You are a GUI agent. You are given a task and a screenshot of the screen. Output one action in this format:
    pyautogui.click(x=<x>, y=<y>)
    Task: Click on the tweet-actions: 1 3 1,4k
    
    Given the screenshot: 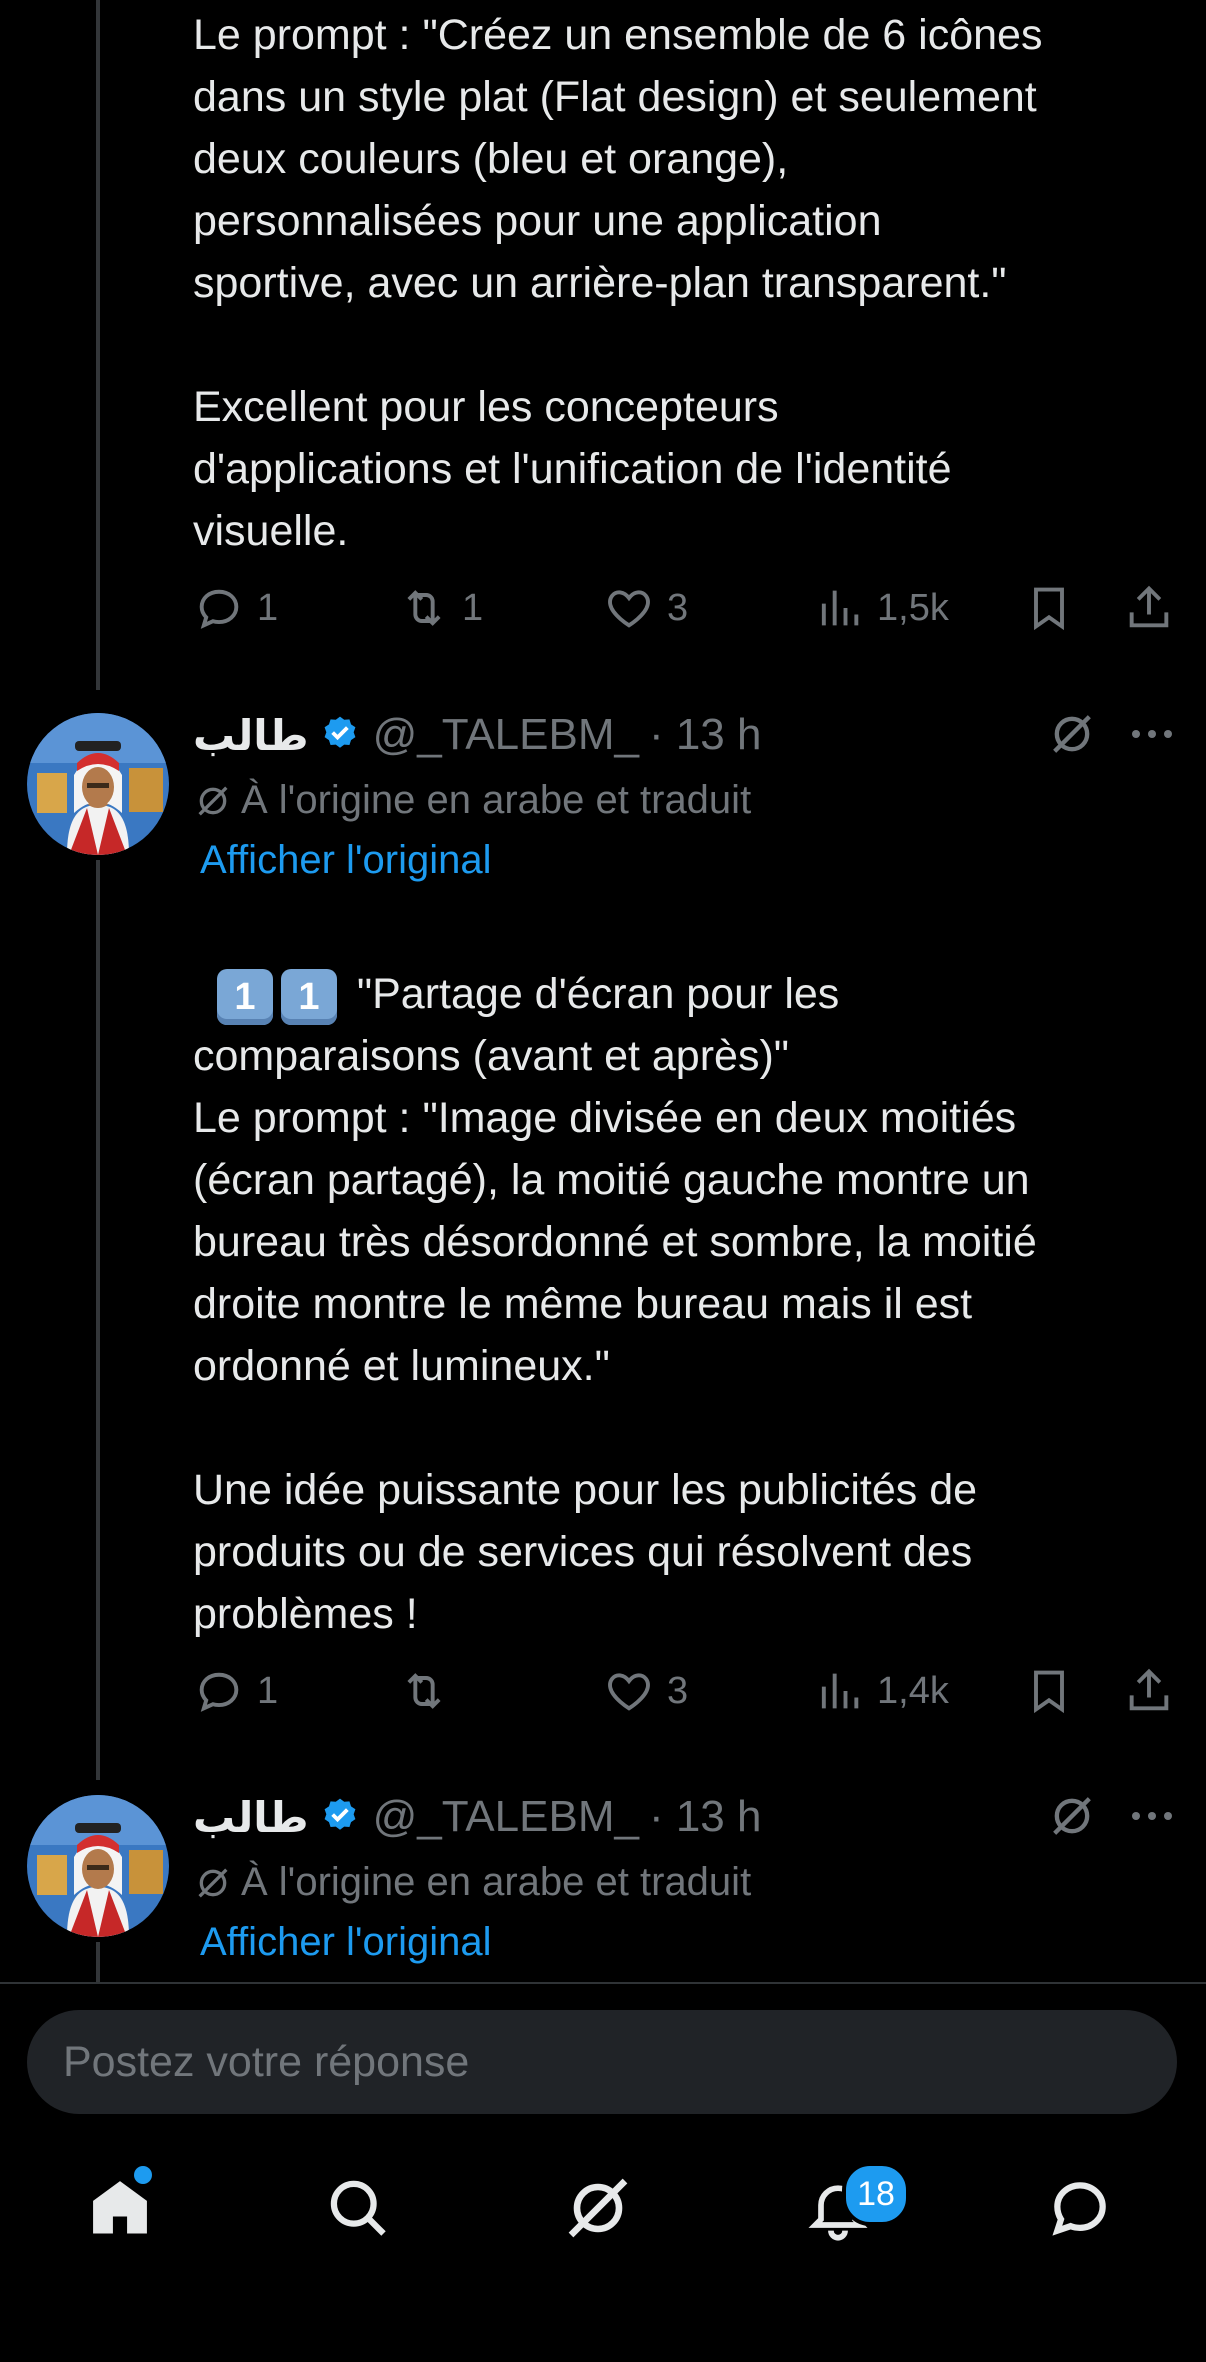 What is the action you would take?
    pyautogui.click(x=685, y=1691)
    